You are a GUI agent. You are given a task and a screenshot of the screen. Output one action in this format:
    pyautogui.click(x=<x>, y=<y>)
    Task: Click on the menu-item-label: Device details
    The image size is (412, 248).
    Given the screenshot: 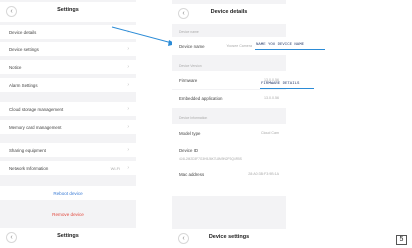 What is the action you would take?
    pyautogui.click(x=23, y=32)
    